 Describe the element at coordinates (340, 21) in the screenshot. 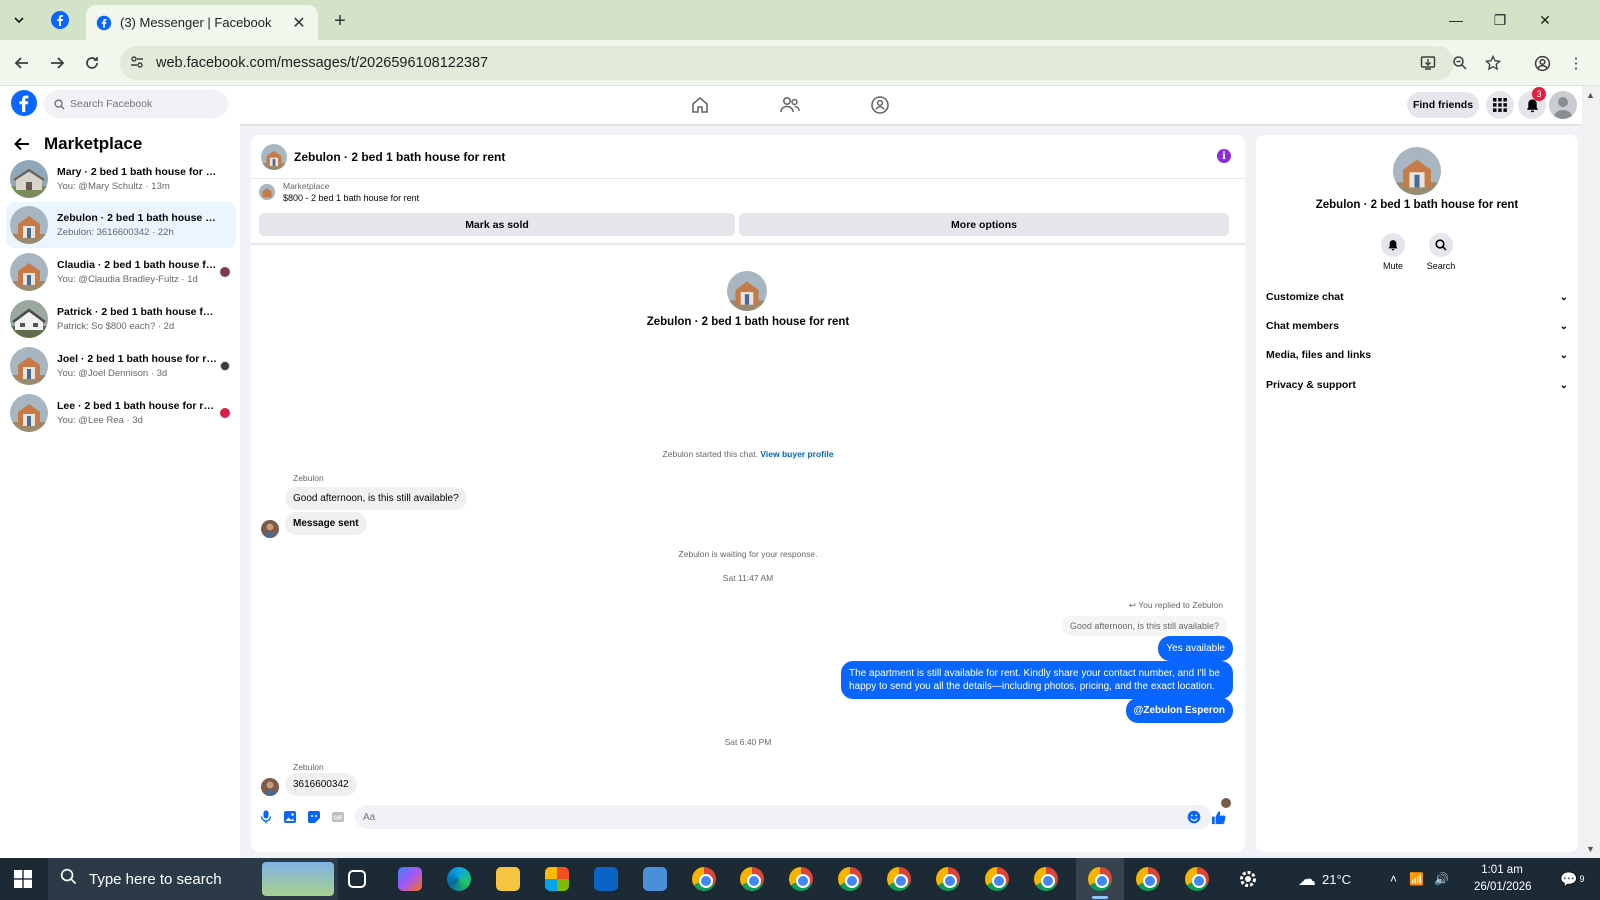

I see `new-tab-button: +` at that location.